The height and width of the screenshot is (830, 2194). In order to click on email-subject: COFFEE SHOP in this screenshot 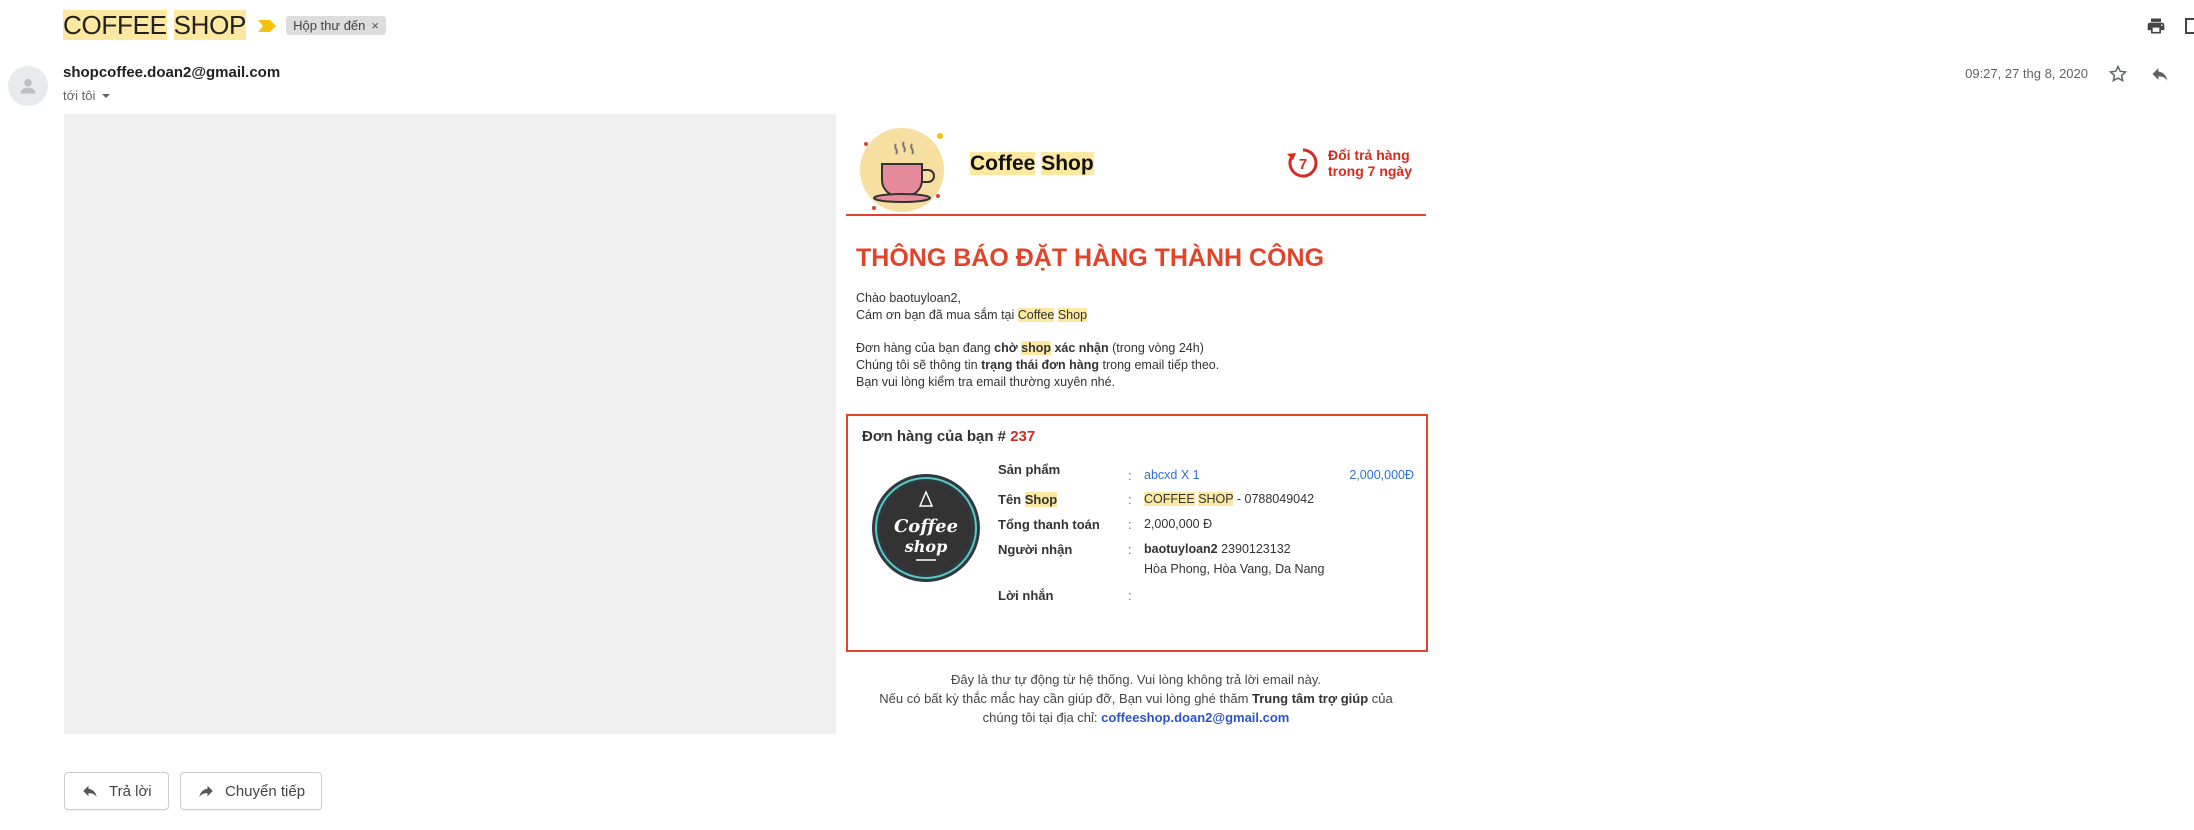, I will do `click(155, 24)`.